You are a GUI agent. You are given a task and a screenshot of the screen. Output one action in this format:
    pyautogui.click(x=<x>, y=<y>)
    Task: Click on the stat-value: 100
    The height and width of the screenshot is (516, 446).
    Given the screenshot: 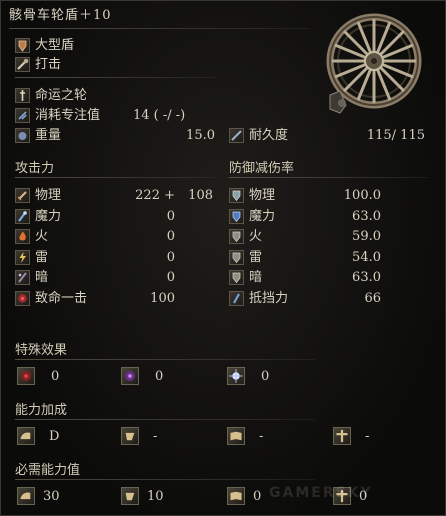 What is the action you would take?
    pyautogui.click(x=162, y=298)
    